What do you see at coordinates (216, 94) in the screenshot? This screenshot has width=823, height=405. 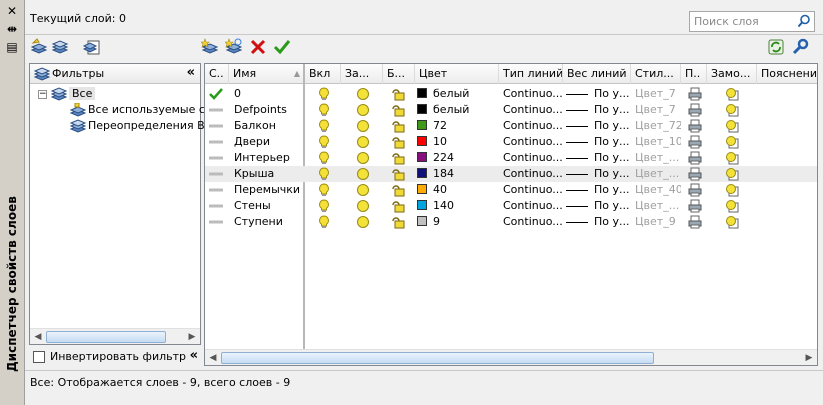 I see `current-layer-check-icon` at bounding box center [216, 94].